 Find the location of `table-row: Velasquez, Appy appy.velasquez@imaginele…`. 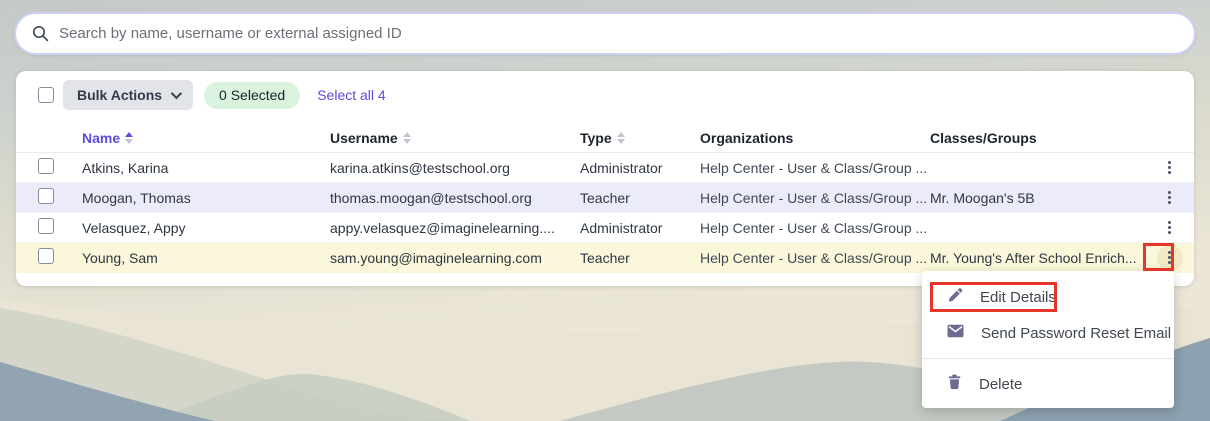

table-row: Velasquez, Appy appy.velasquez@imaginele… is located at coordinates (605, 228).